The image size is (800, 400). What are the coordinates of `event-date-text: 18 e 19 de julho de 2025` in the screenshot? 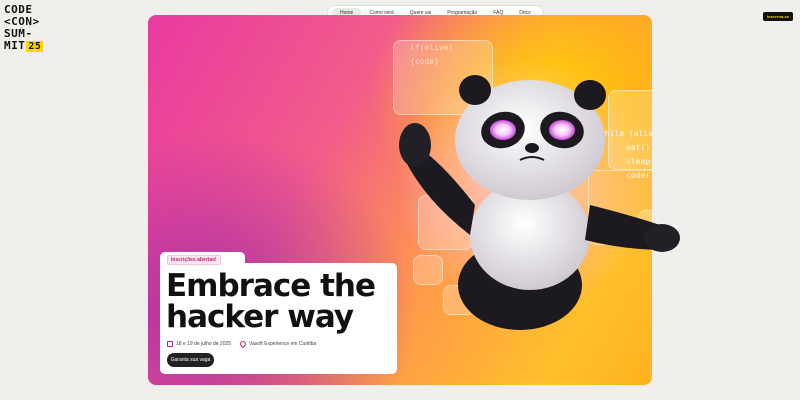 It's located at (204, 344).